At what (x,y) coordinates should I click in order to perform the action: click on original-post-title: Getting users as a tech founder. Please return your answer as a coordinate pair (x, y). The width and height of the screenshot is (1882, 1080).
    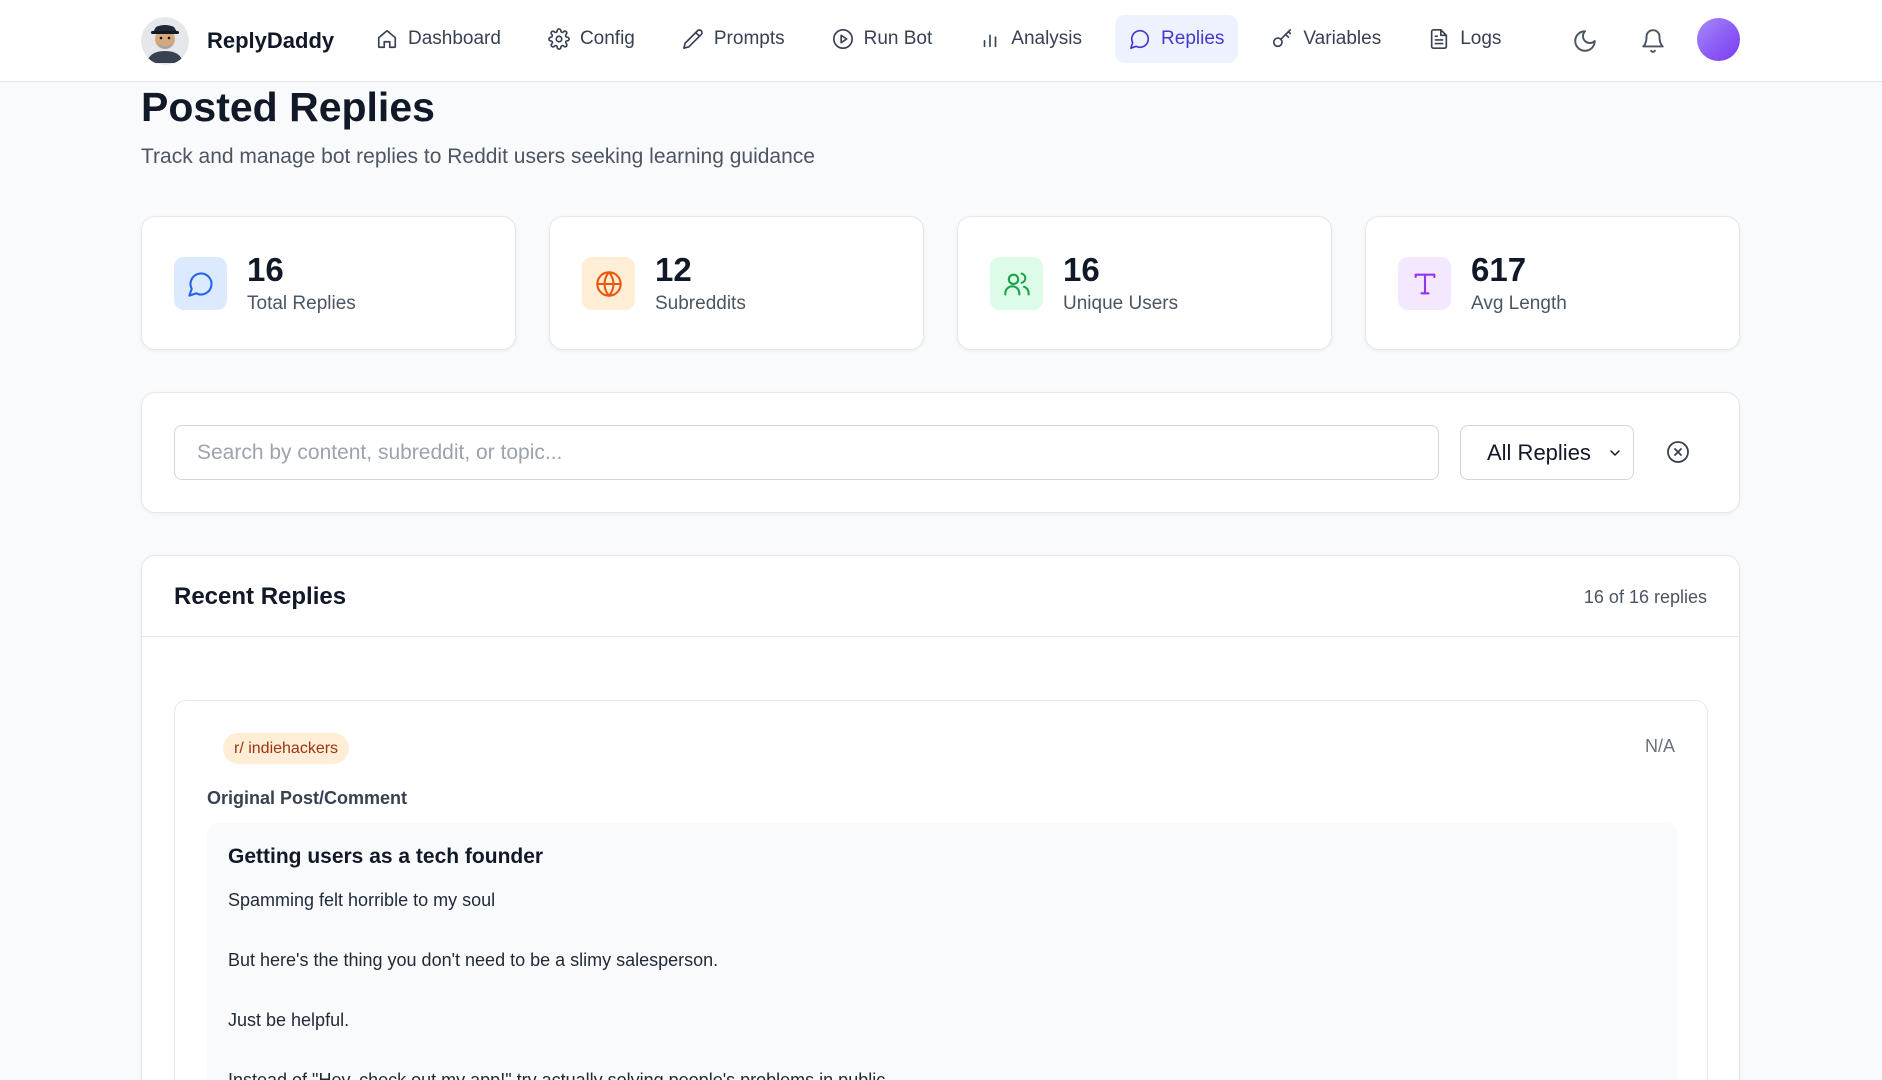
    Looking at the image, I should click on (386, 856).